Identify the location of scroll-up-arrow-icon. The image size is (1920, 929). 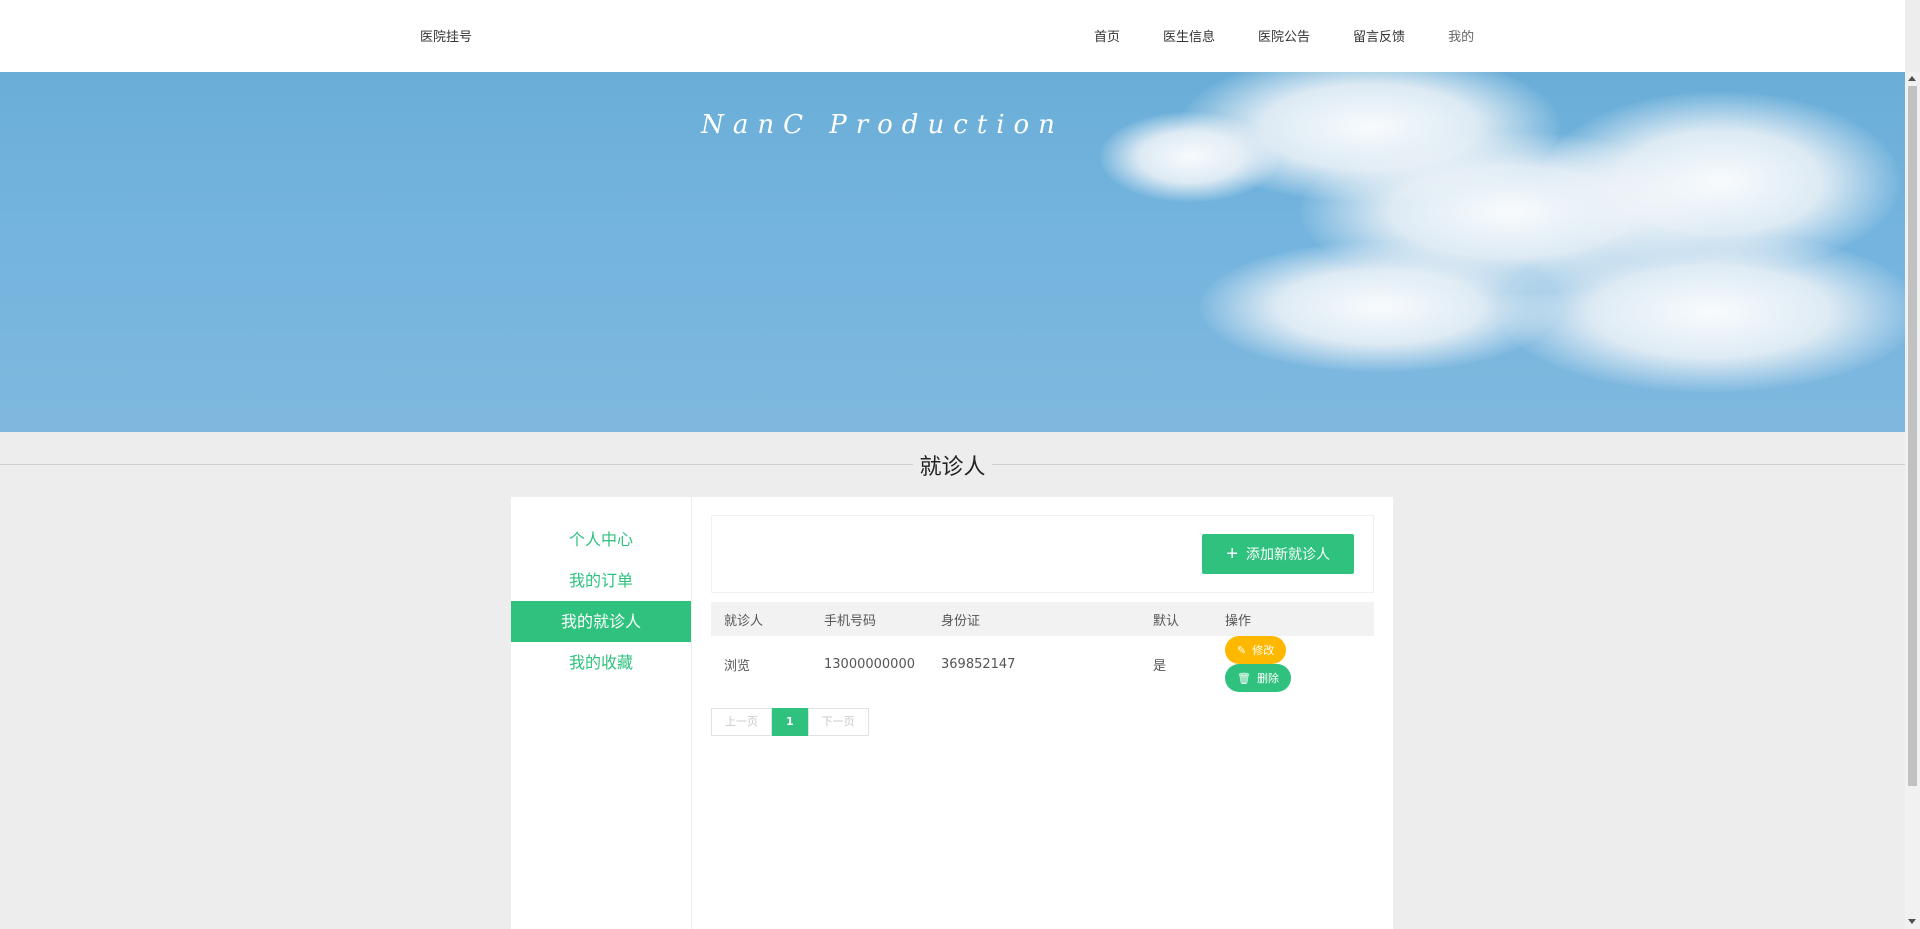
(1912, 78).